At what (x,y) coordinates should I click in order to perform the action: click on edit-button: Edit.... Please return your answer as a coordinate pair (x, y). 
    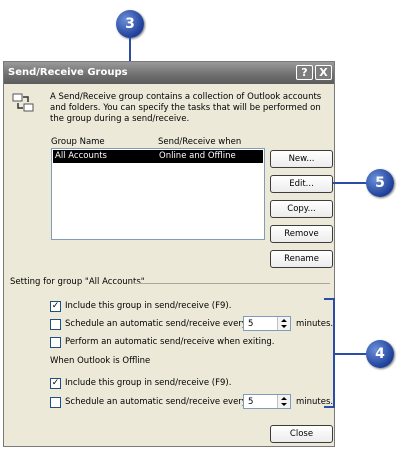
    Looking at the image, I should click on (301, 184).